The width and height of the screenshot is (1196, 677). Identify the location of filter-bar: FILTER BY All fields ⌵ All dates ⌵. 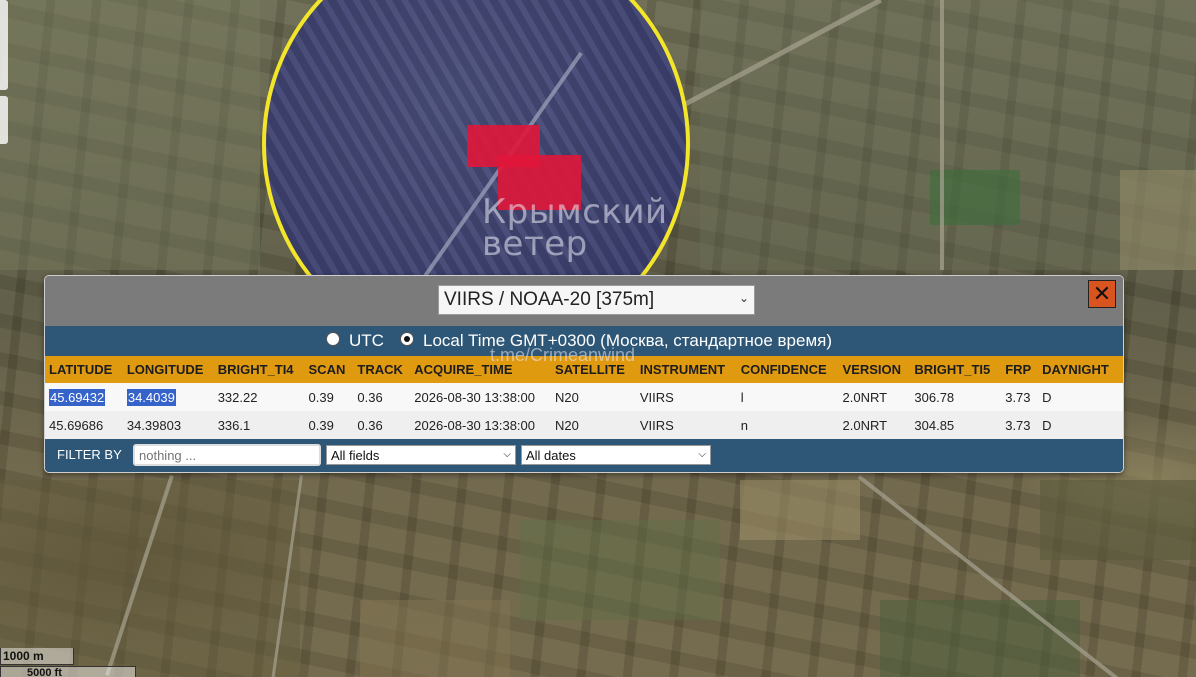
(584, 455).